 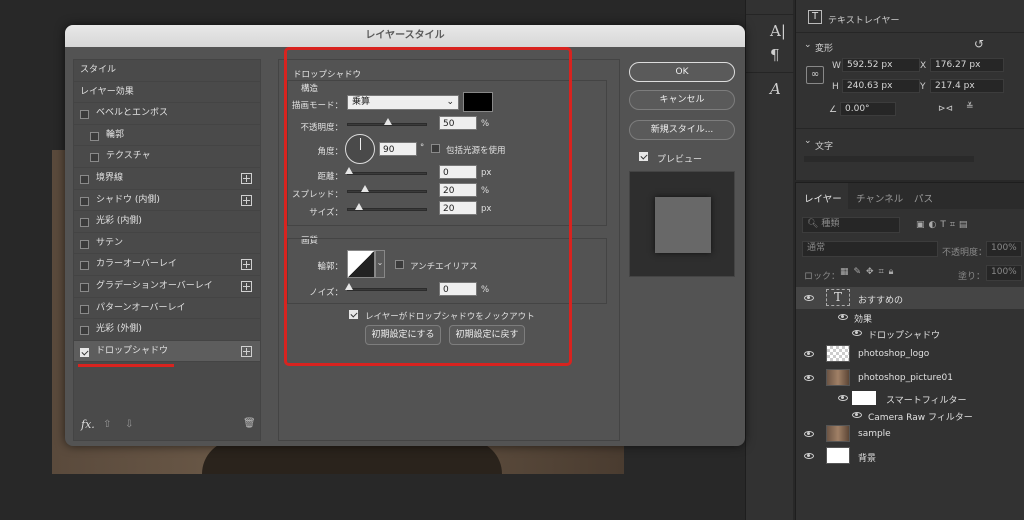 I want to click on text-chevron-icon: ⌄, so click(x=808, y=141).